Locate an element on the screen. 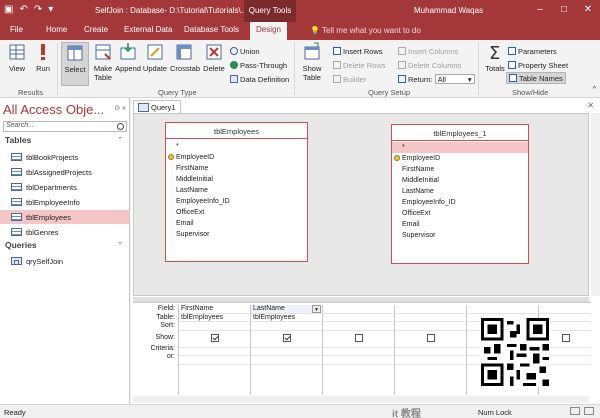 This screenshot has width=600, height=418. field-list-title: tblEmployees is located at coordinates (236, 131).